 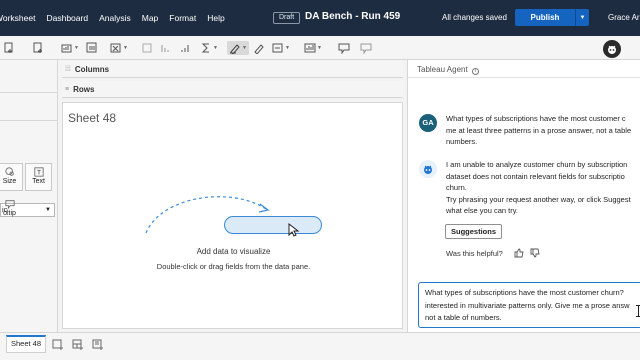 What do you see at coordinates (182, 18) in the screenshot?
I see `menu-format: Format` at bounding box center [182, 18].